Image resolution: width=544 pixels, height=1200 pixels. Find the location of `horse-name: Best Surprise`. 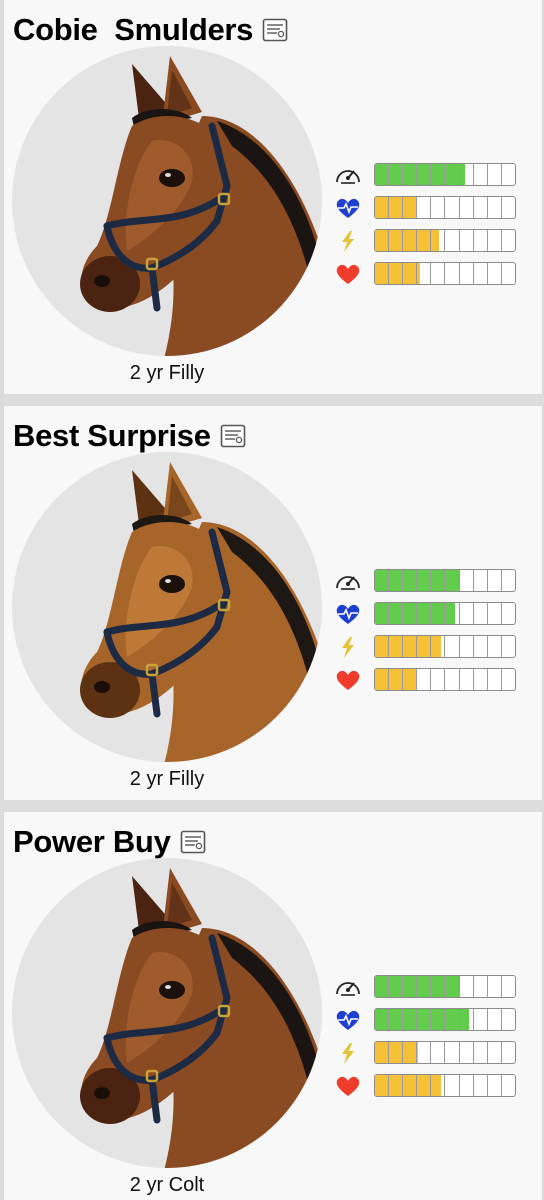

horse-name: Best Surprise is located at coordinates (112, 435).